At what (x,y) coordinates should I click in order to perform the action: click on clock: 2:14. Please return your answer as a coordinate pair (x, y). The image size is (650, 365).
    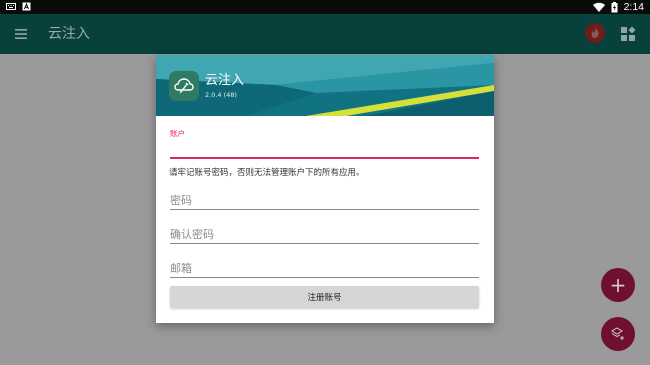
    Looking at the image, I should click on (633, 7).